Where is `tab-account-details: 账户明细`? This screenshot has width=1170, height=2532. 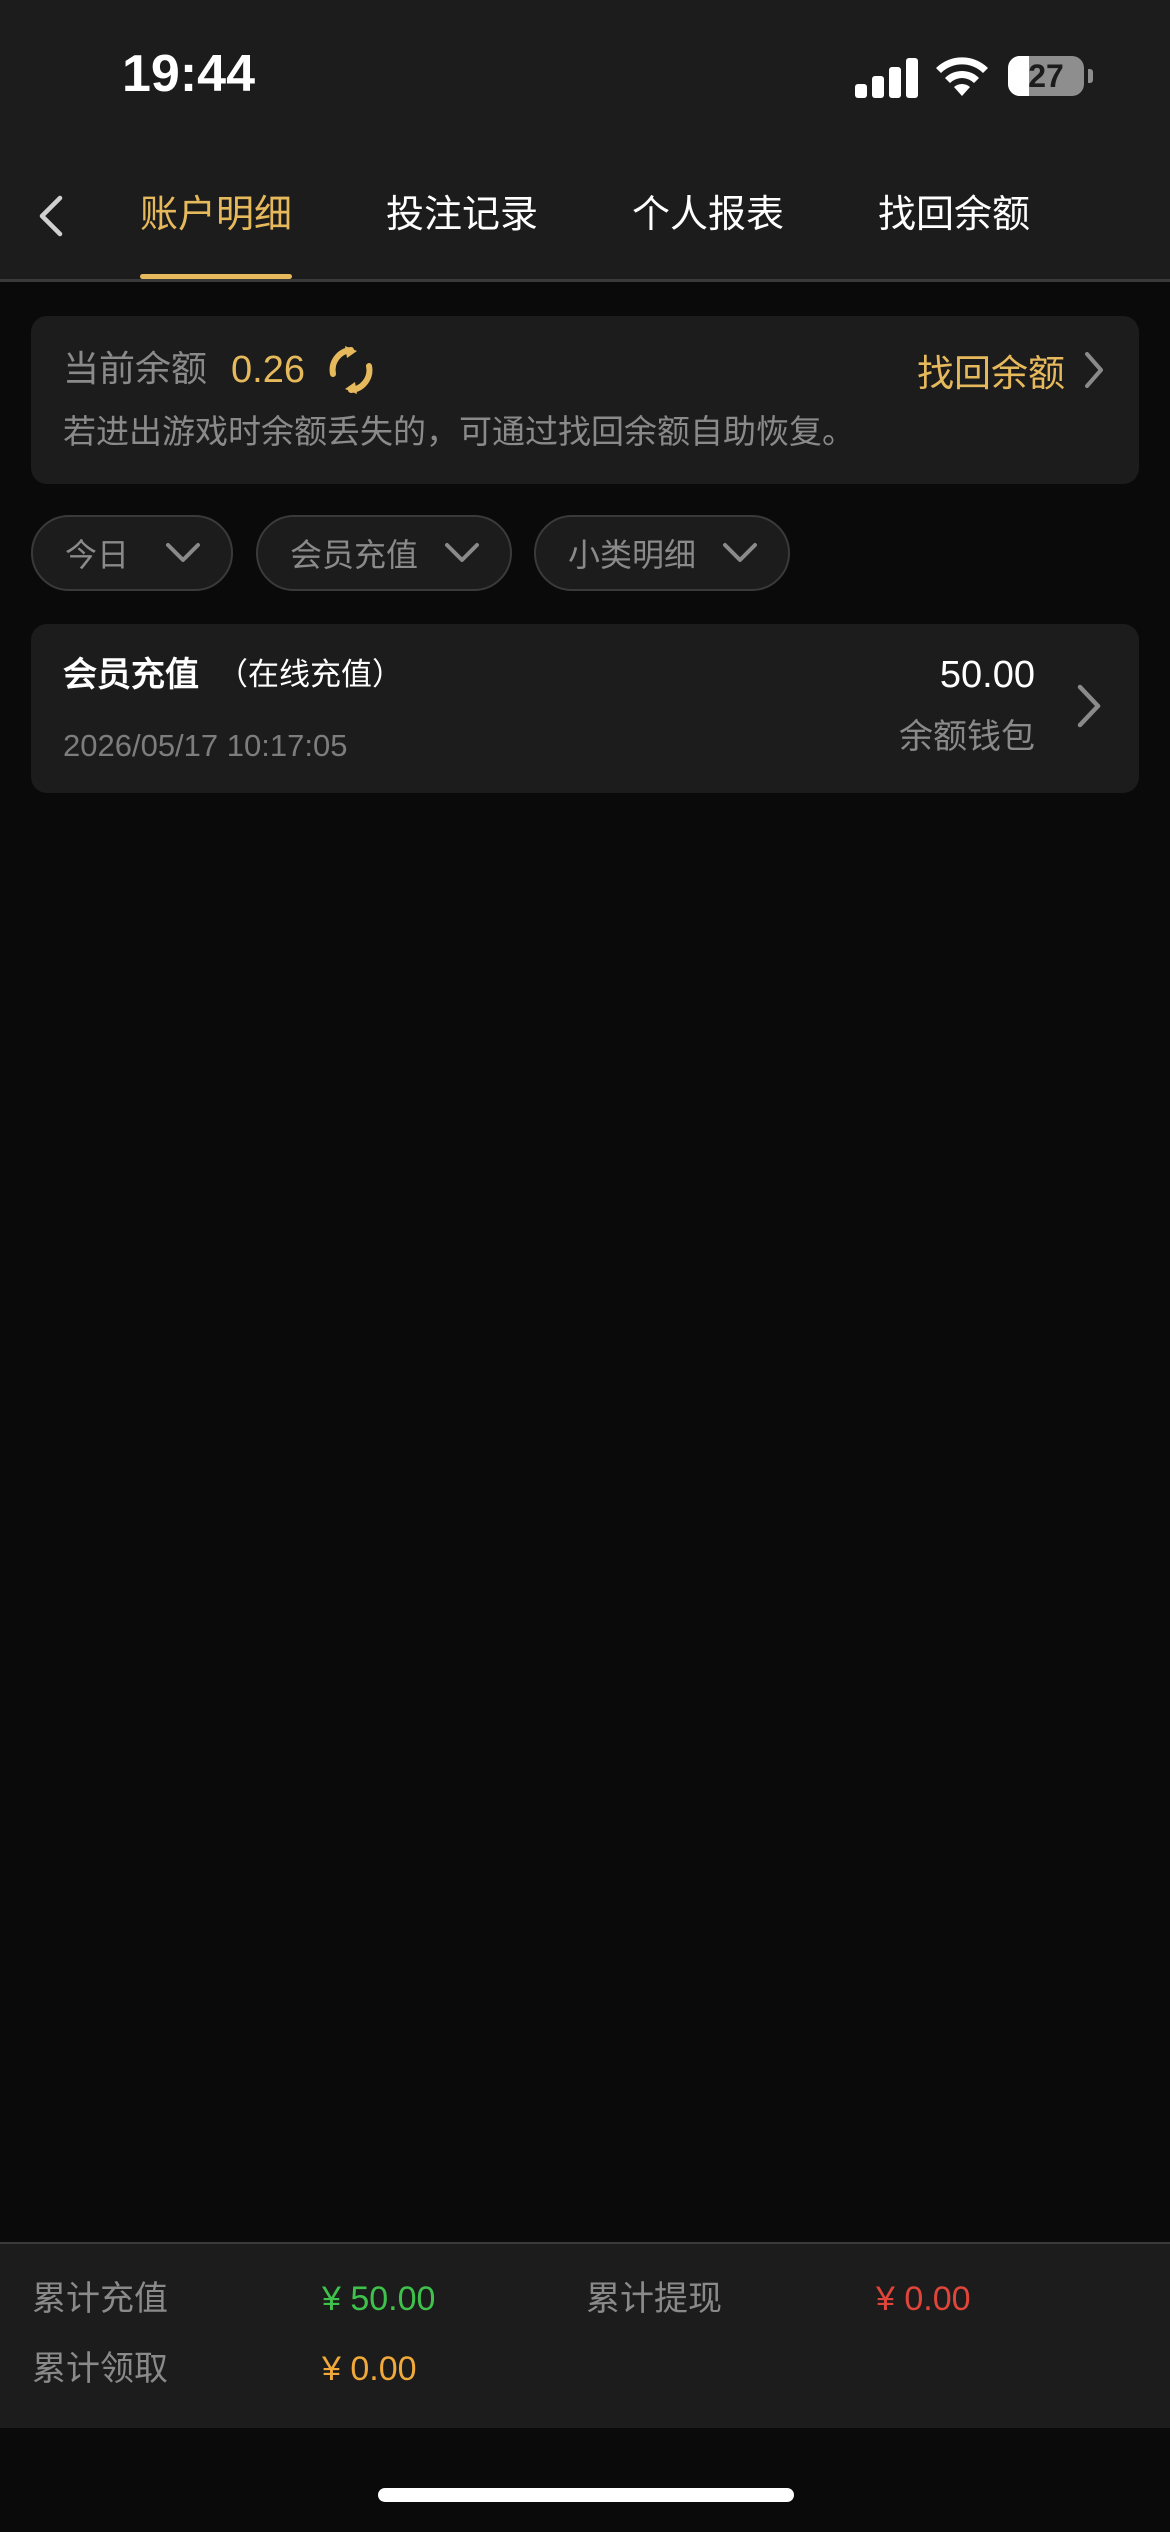
tab-account-details: 账户明细 is located at coordinates (216, 214).